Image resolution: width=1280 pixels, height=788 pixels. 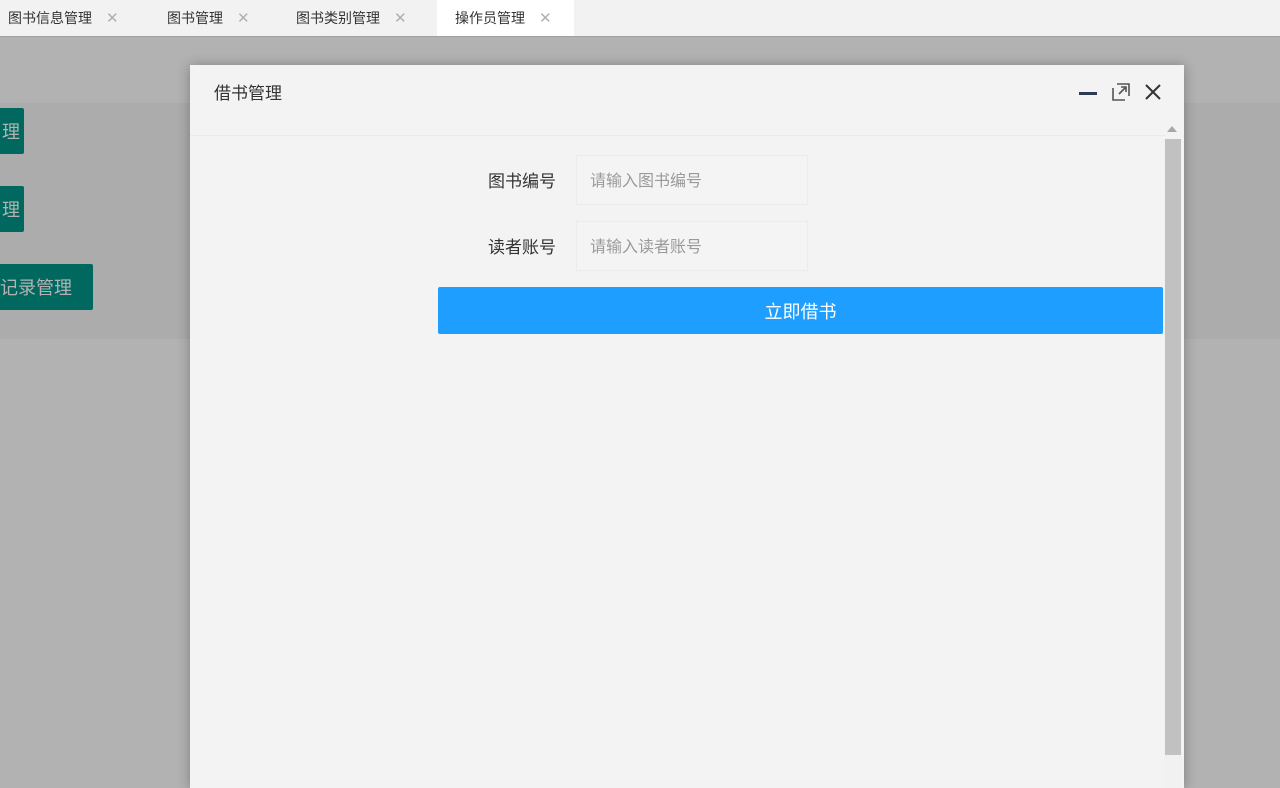 What do you see at coordinates (692, 180) in the screenshot?
I see `book-id-input` at bounding box center [692, 180].